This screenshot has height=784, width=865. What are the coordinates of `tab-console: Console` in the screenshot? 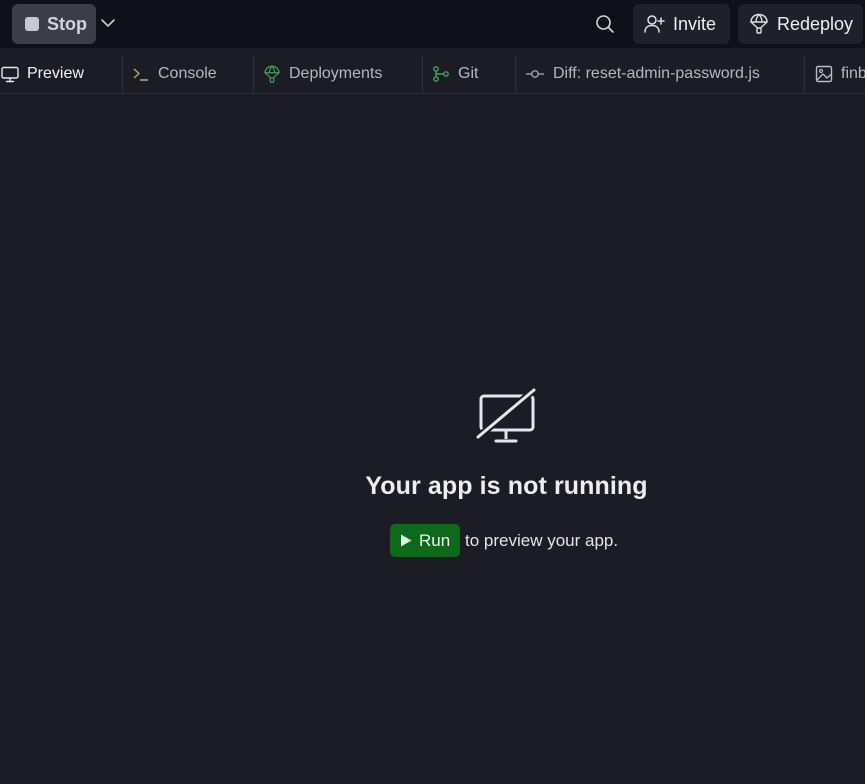 It's located at (188, 74).